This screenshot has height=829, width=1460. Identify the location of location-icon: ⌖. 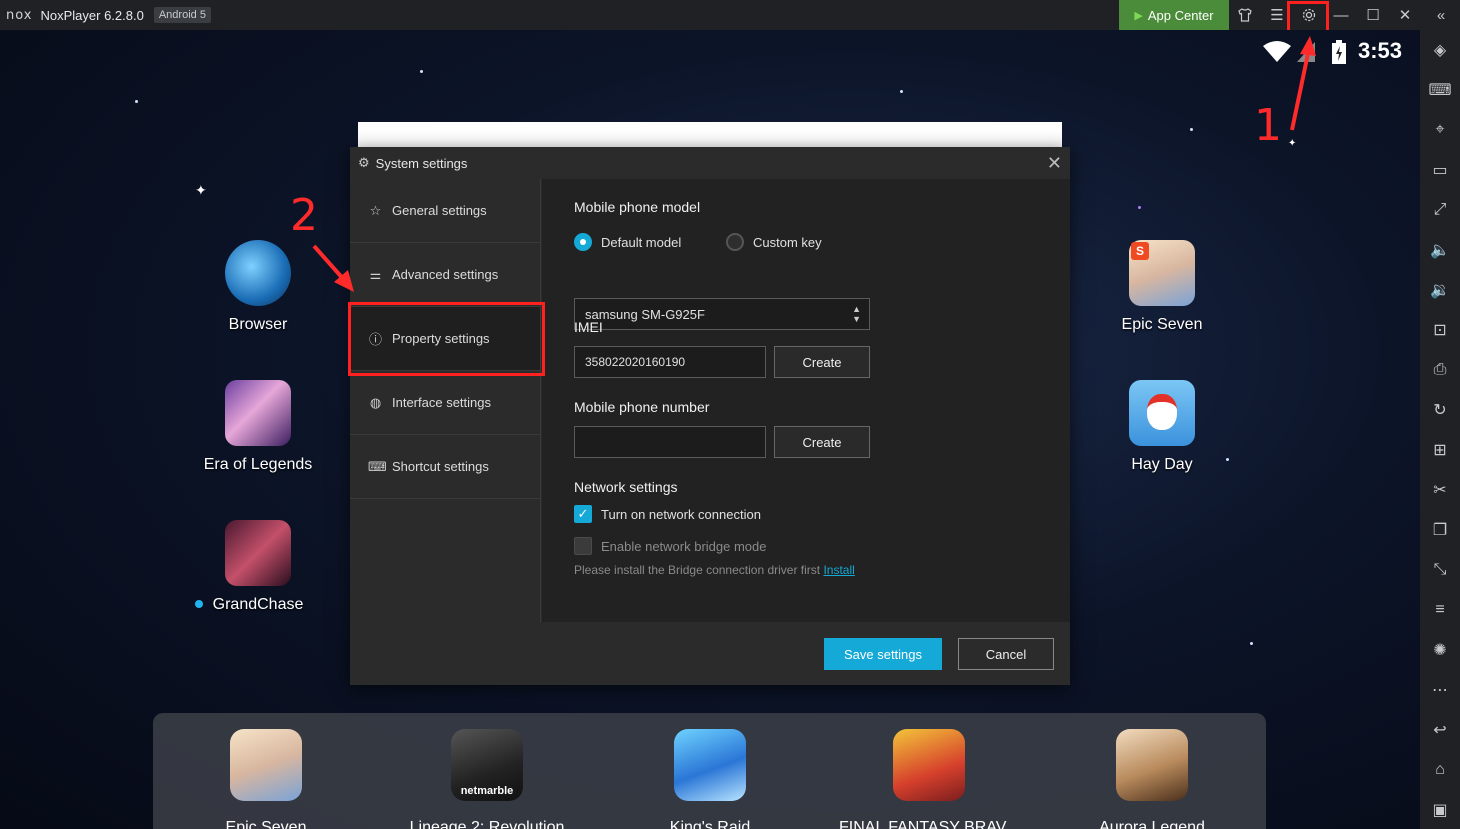
(1440, 130).